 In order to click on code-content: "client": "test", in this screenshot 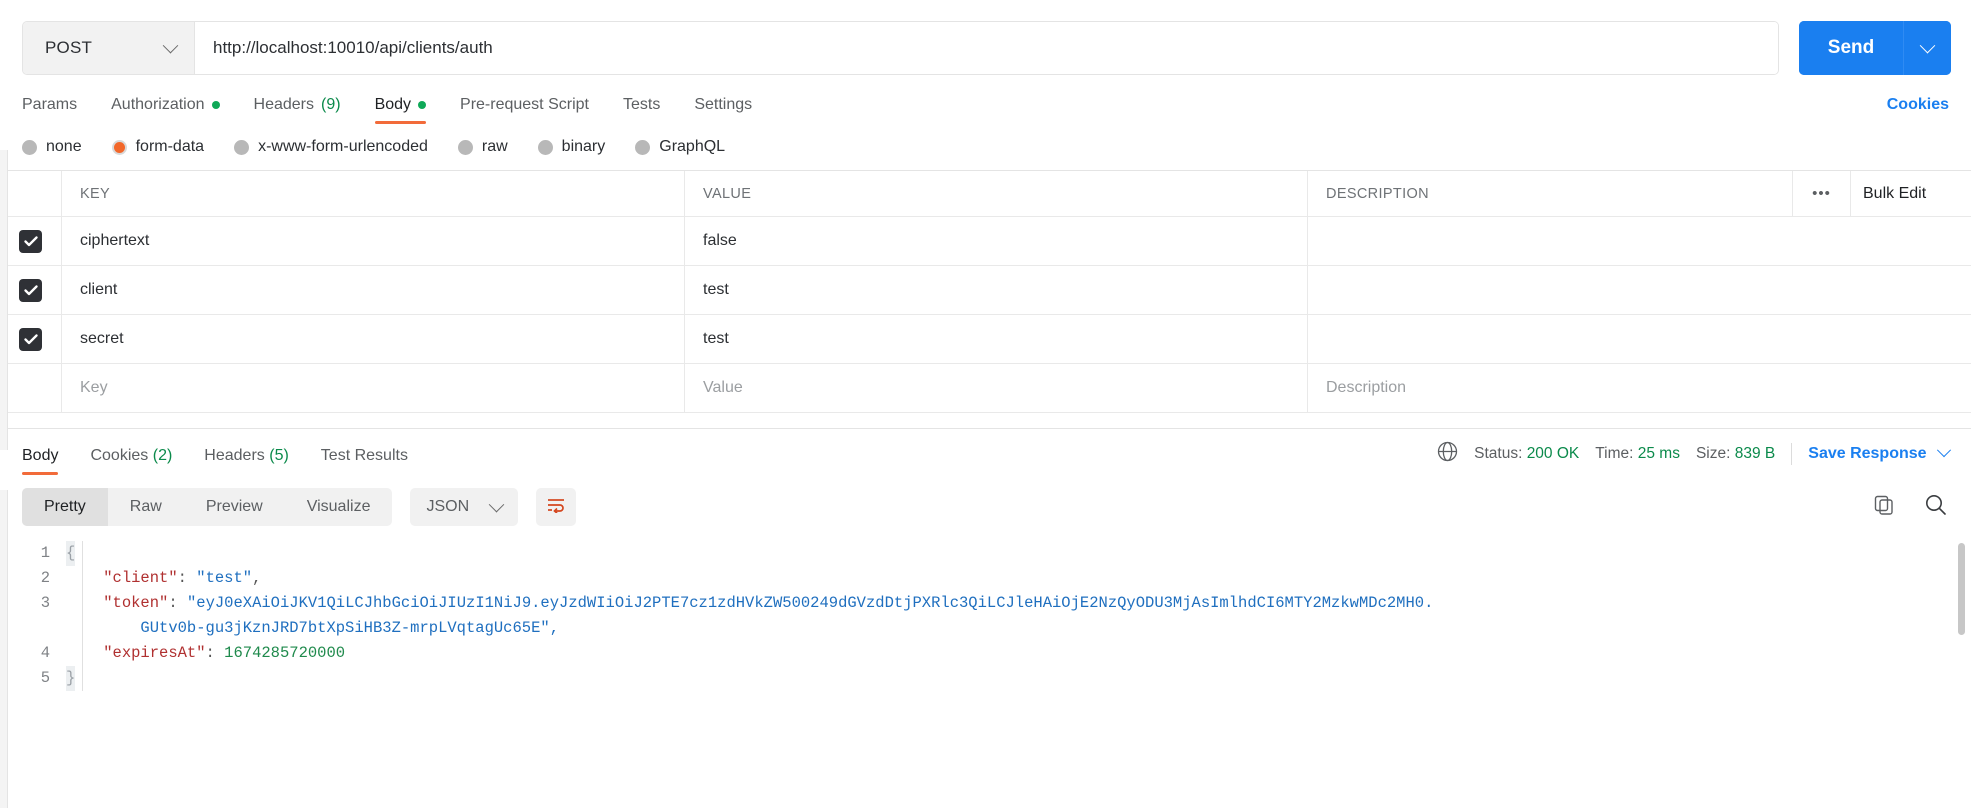, I will do `click(163, 578)`.